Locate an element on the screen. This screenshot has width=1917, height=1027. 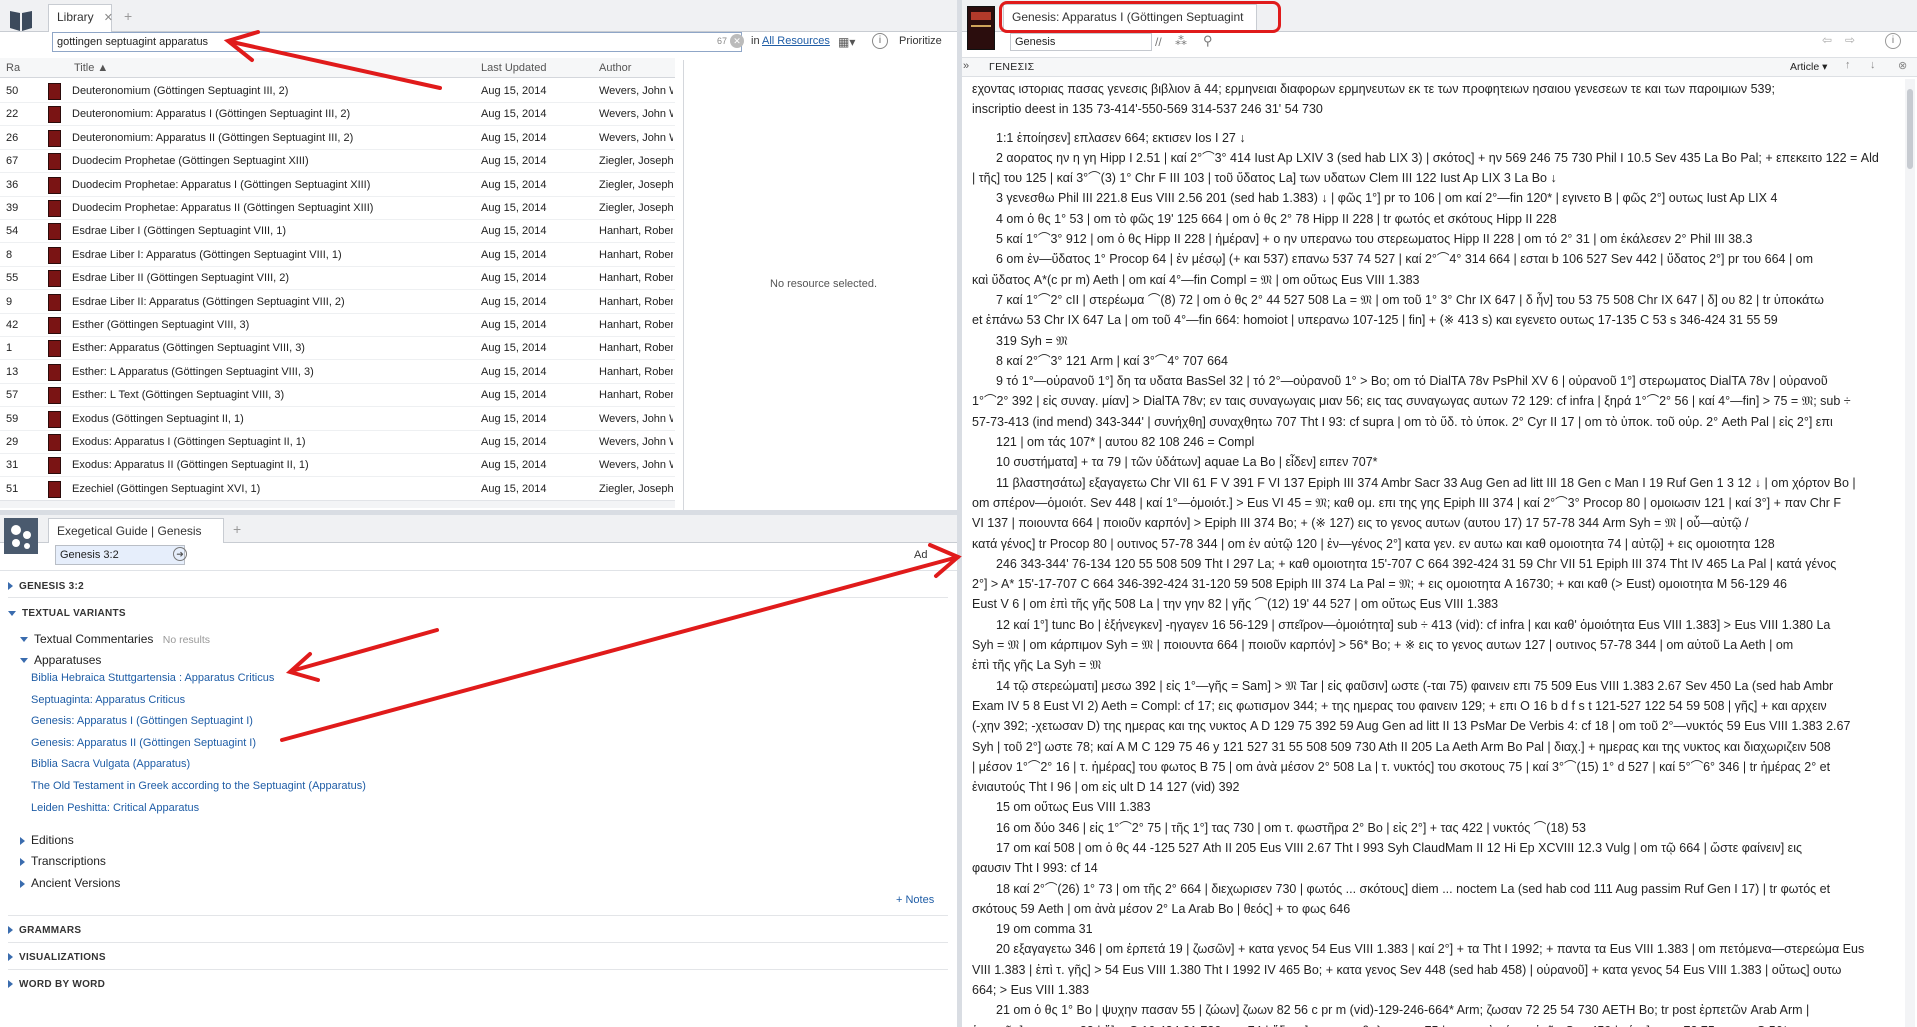
visual-filter-icon: ⁂ is located at coordinates (1181, 41).